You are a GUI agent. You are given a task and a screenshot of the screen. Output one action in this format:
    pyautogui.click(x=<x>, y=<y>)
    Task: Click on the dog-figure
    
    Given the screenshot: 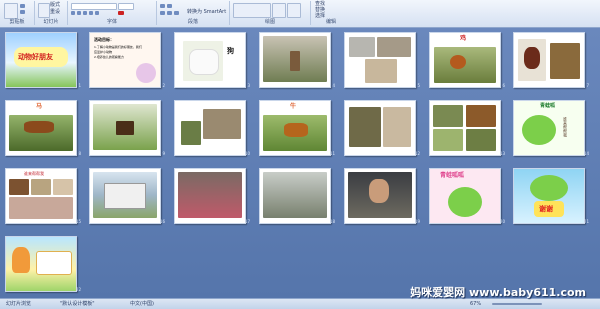 What is the action you would take?
    pyautogui.click(x=295, y=61)
    